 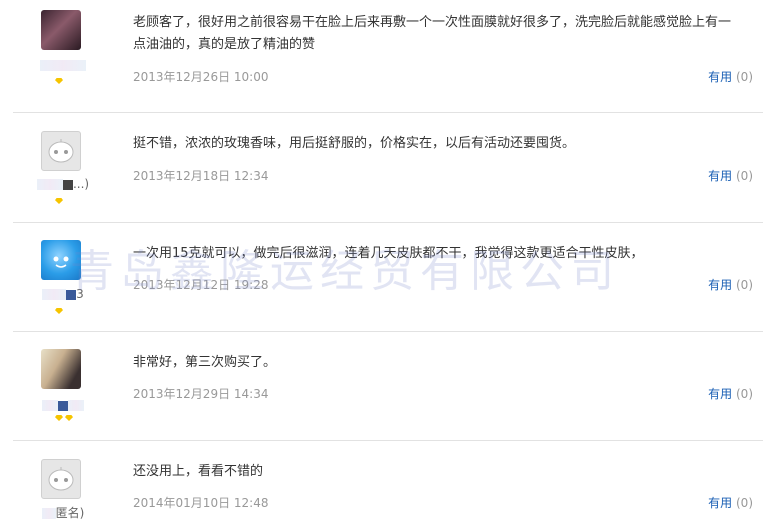 What do you see at coordinates (388, 253) in the screenshot?
I see `review-content: 一次用15克就可以，做完后很滋润，连着几天皮肤都不干，我觉得这款更适合干性皮肤，` at bounding box center [388, 253].